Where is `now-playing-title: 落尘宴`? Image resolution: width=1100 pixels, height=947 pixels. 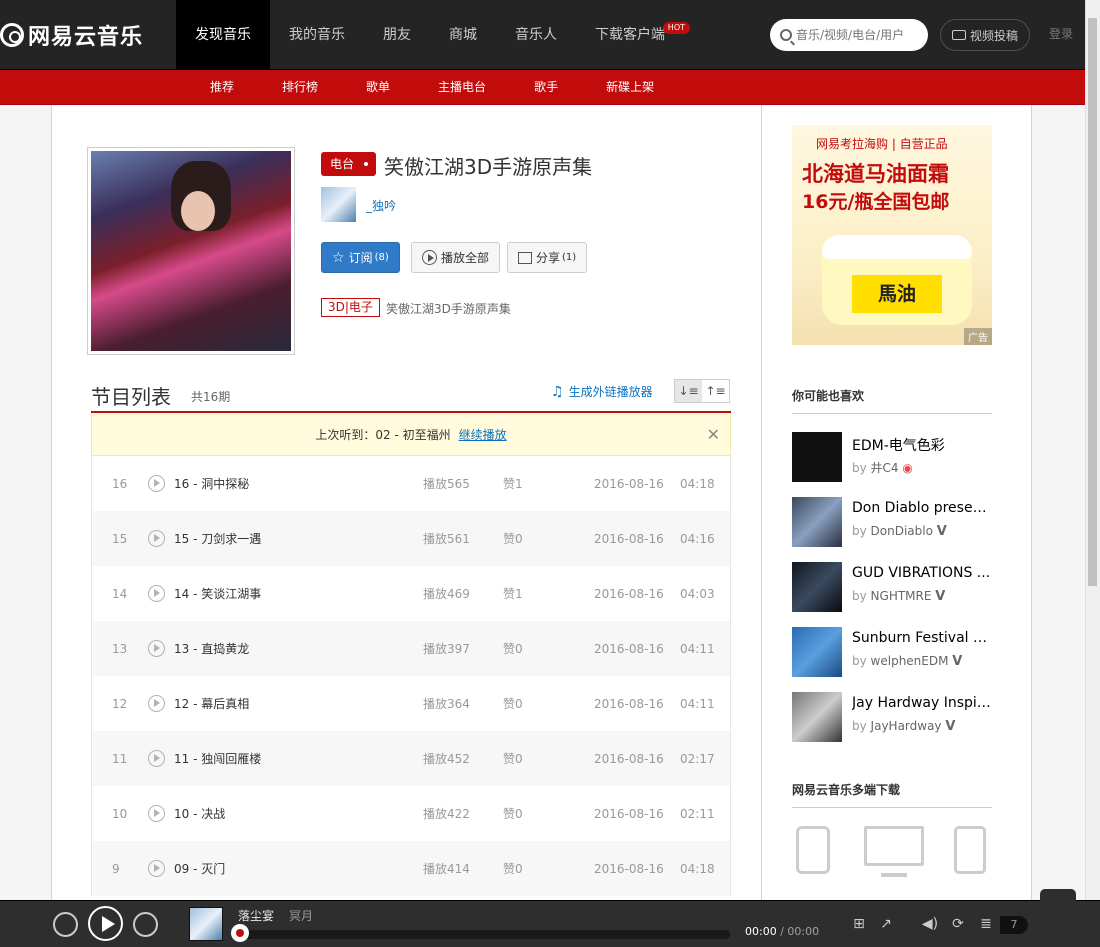 now-playing-title: 落尘宴 is located at coordinates (256, 915).